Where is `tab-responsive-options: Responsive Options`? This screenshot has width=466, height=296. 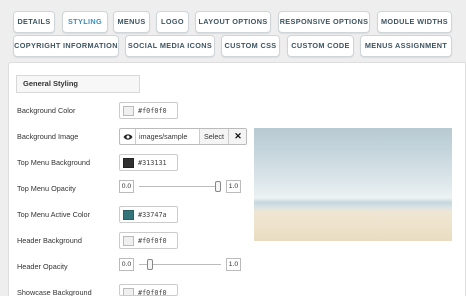
tab-responsive-options: Responsive Options is located at coordinates (324, 22).